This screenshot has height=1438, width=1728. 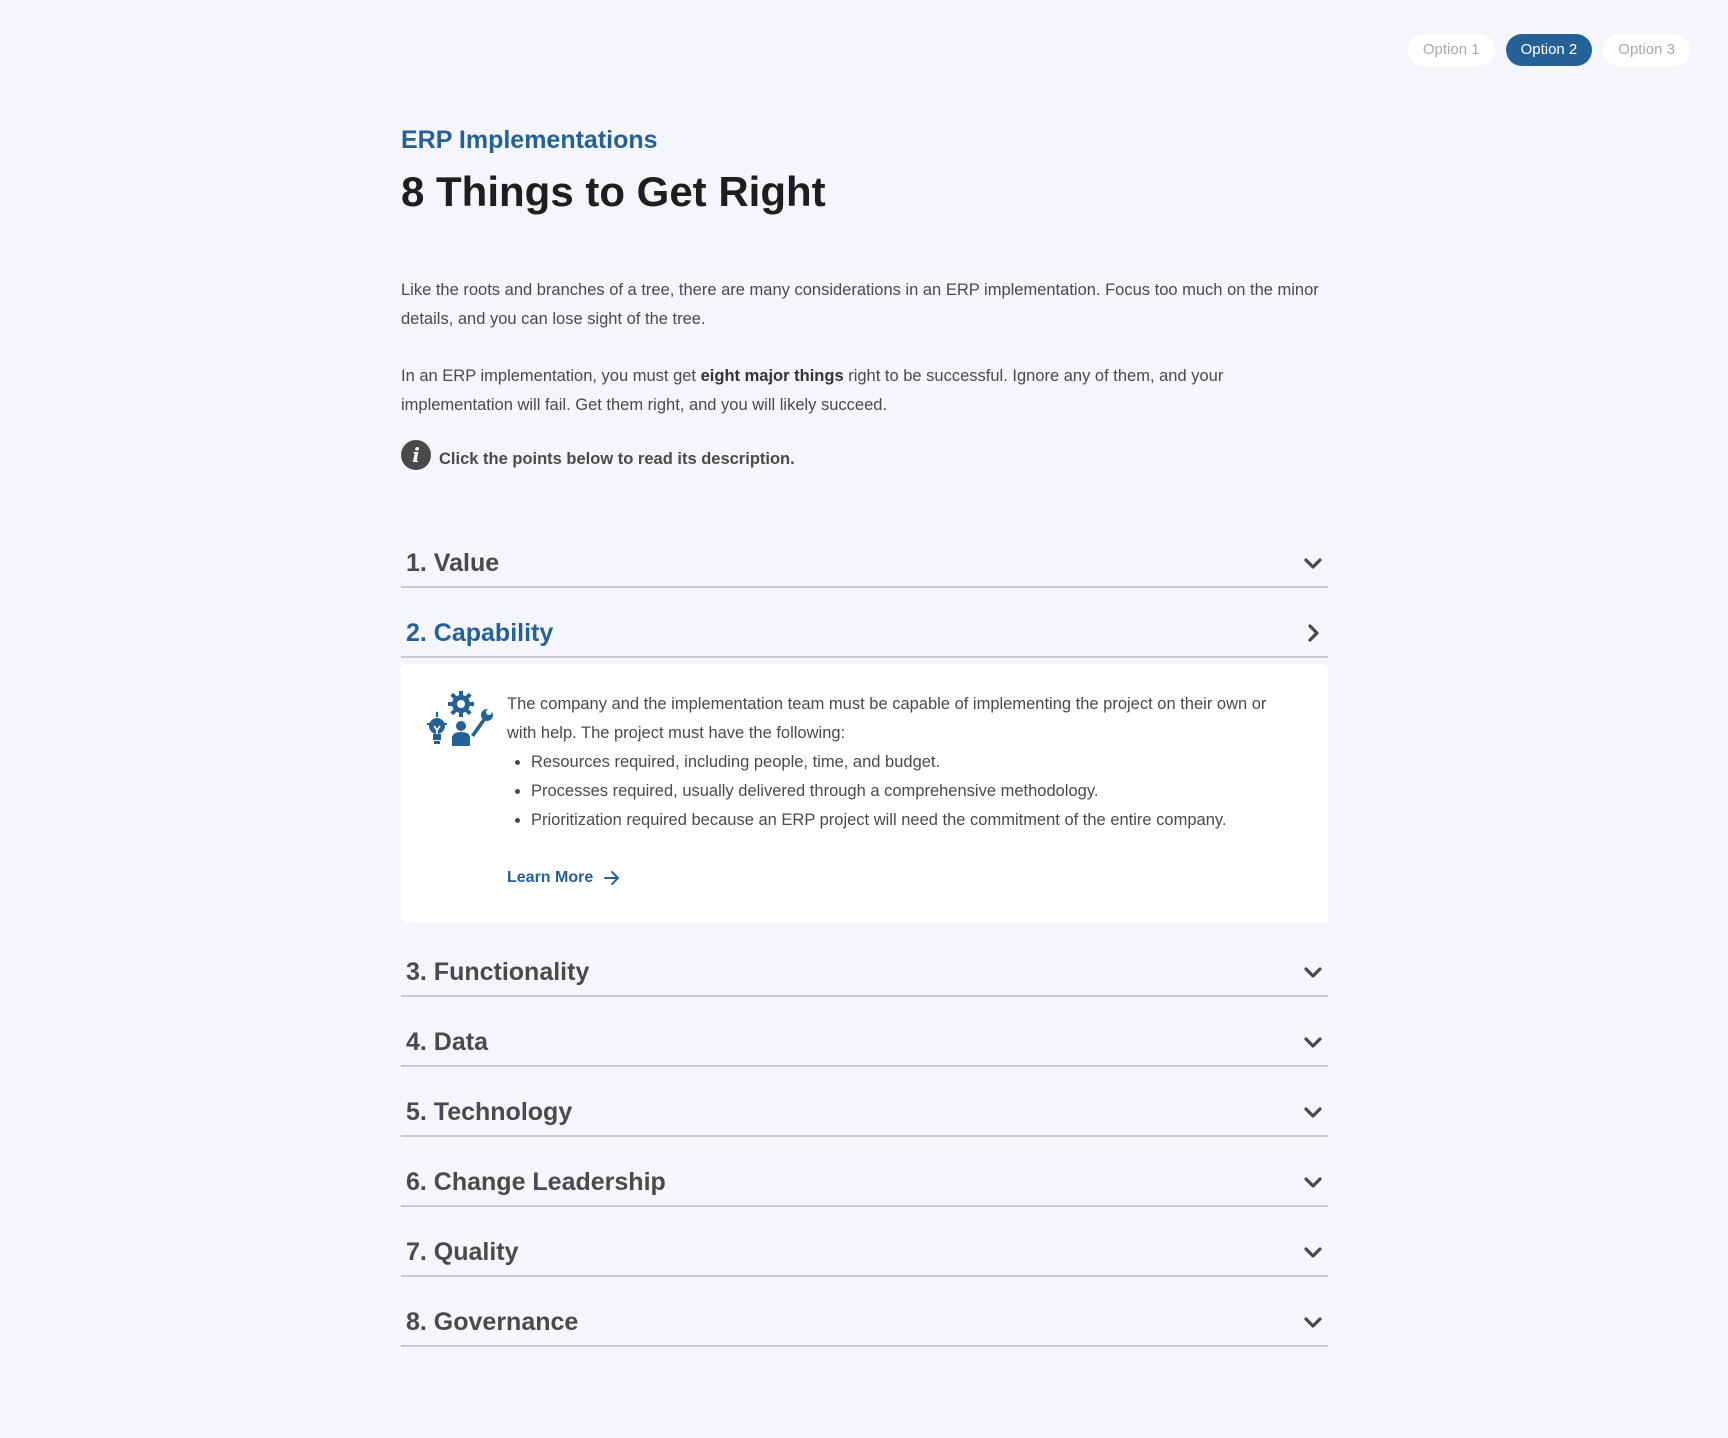 I want to click on accordion-item-governance: 8. Governance, so click(x=864, y=1323).